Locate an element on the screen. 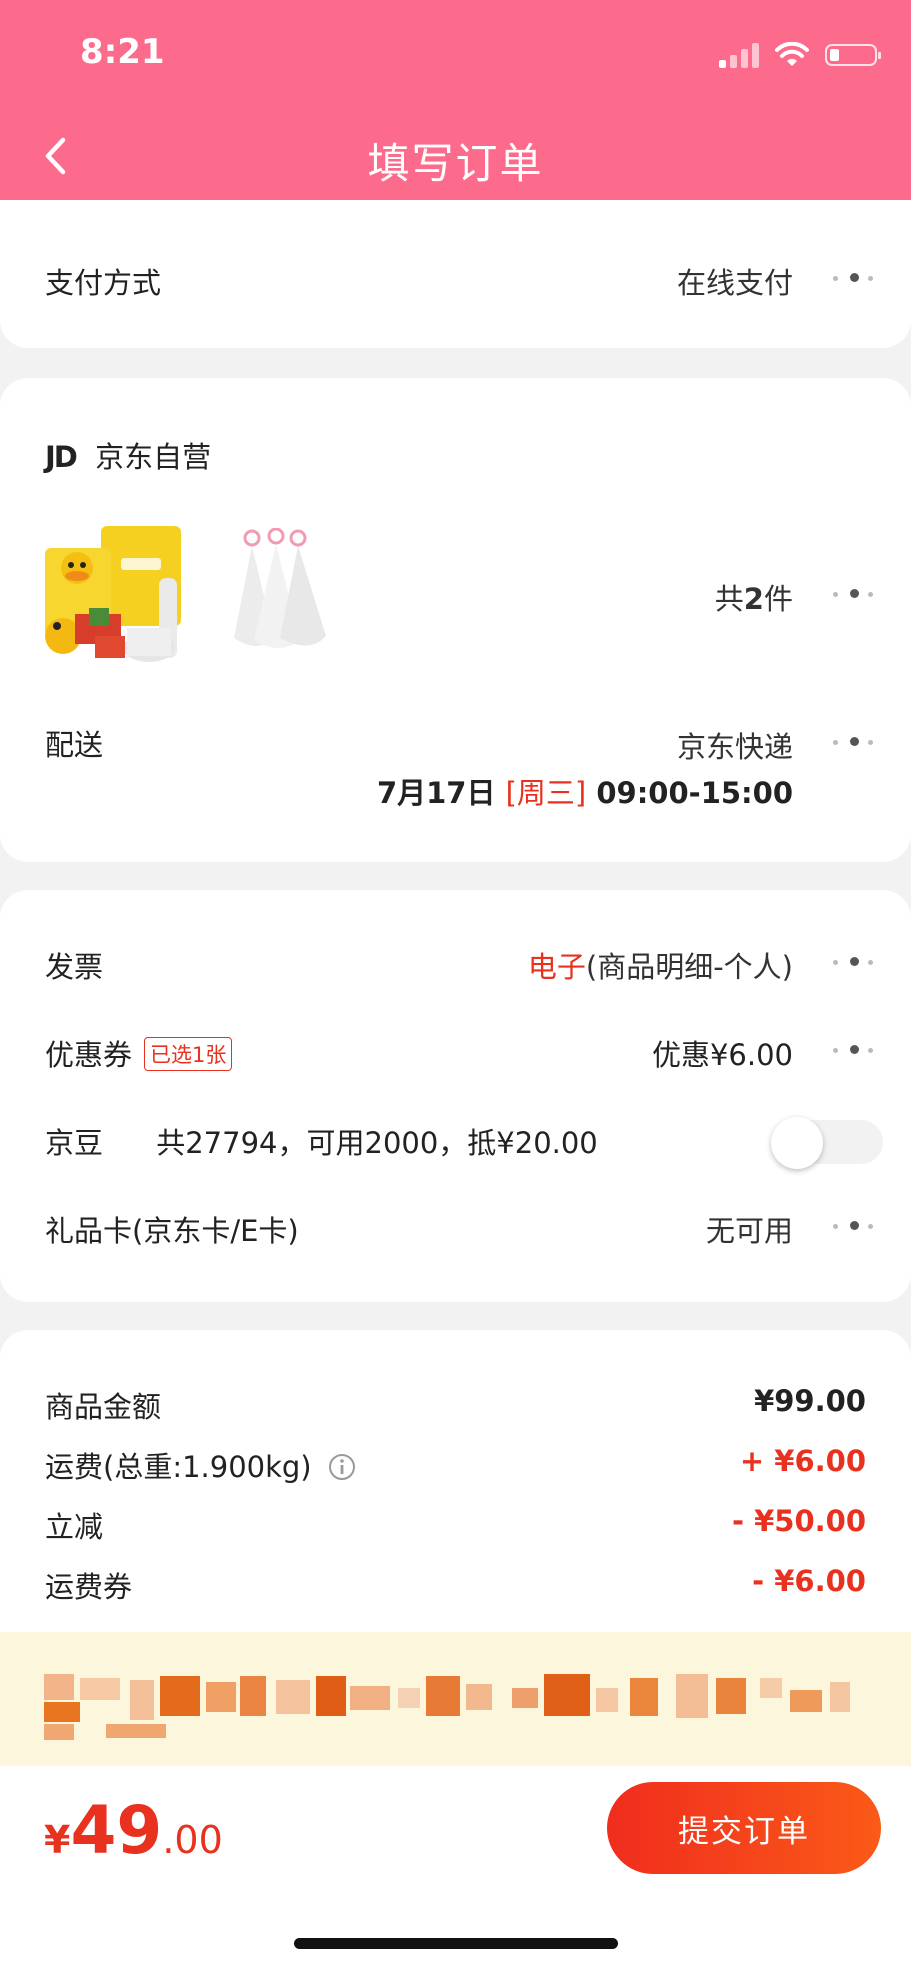 The width and height of the screenshot is (911, 1971). invoice-value: 电子(商品明细-个人) is located at coordinates (660, 965).